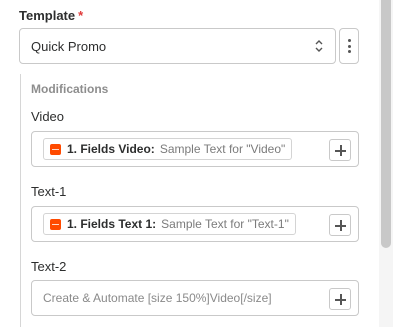 The height and width of the screenshot is (327, 393). I want to click on video-pill-key: 1. Fields Video:, so click(111, 149).